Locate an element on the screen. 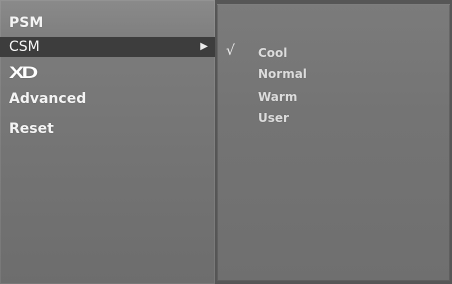  csm-option-cool: Cool is located at coordinates (272, 53).